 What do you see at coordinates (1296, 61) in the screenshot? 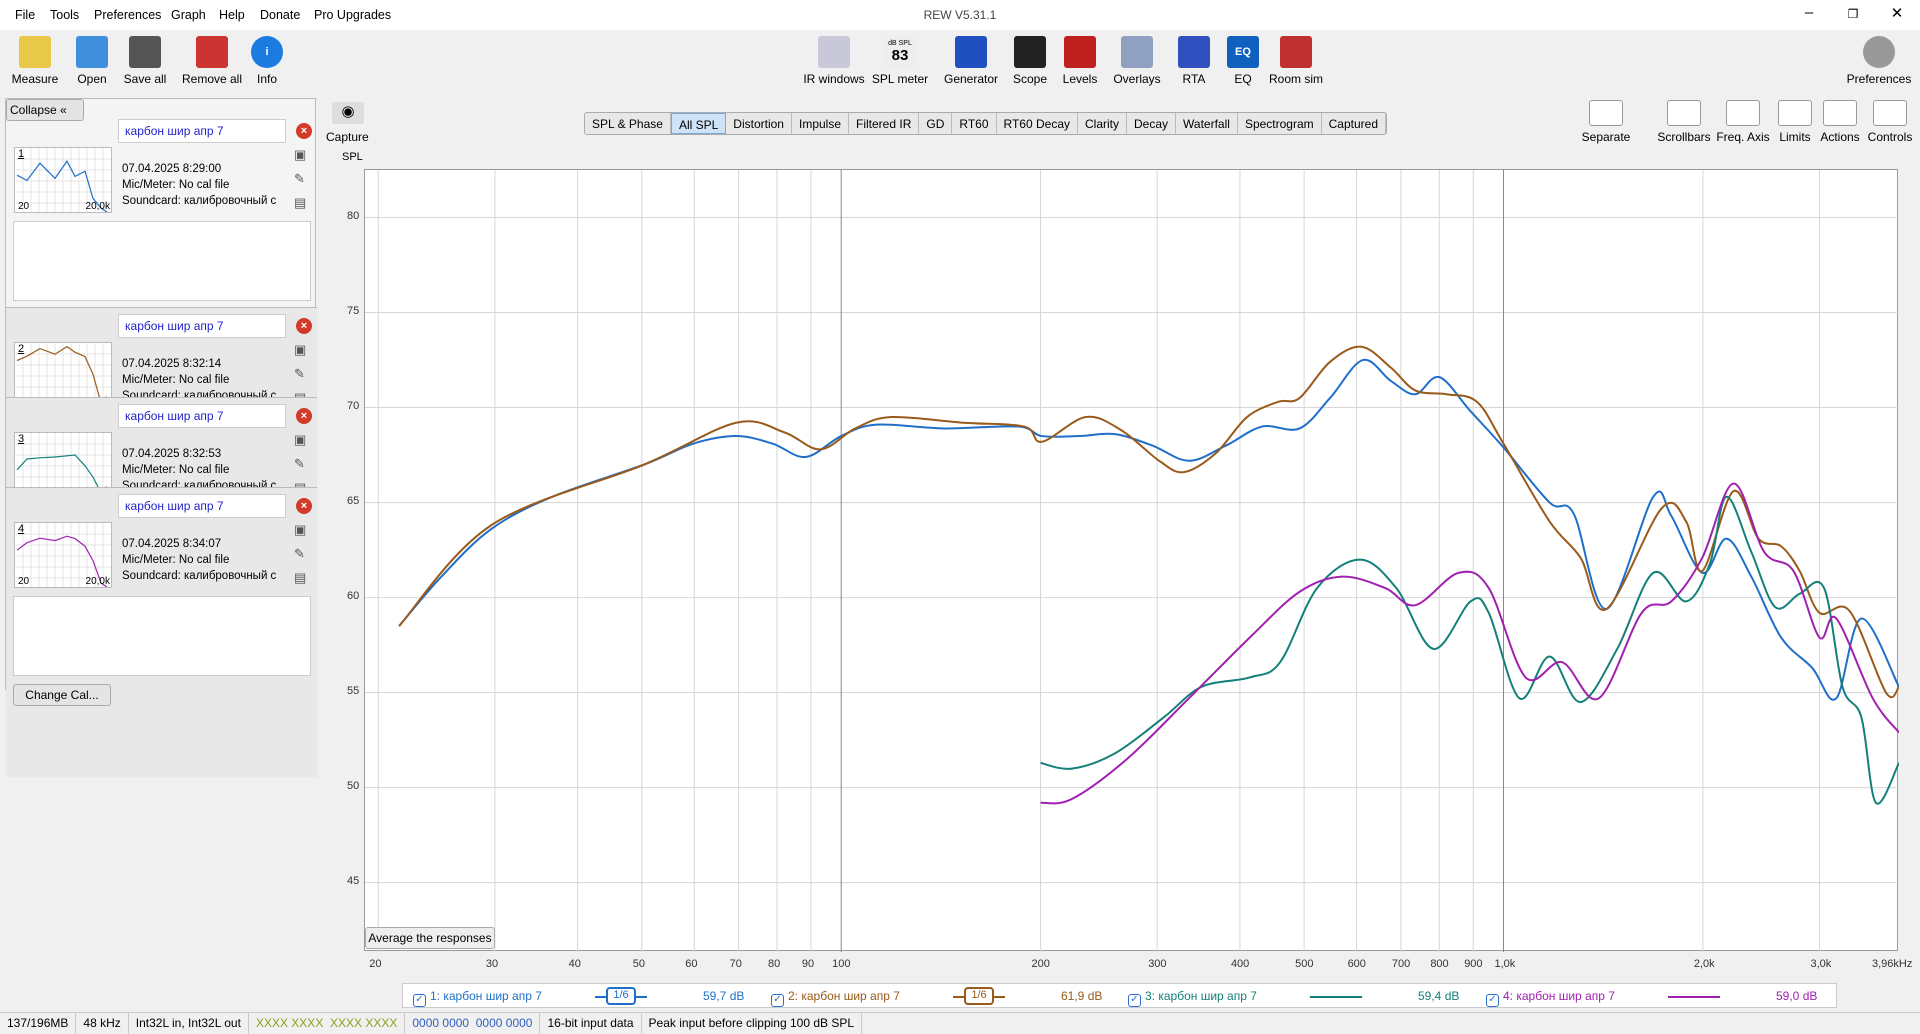
I see `room-sim-button: Room sim` at bounding box center [1296, 61].